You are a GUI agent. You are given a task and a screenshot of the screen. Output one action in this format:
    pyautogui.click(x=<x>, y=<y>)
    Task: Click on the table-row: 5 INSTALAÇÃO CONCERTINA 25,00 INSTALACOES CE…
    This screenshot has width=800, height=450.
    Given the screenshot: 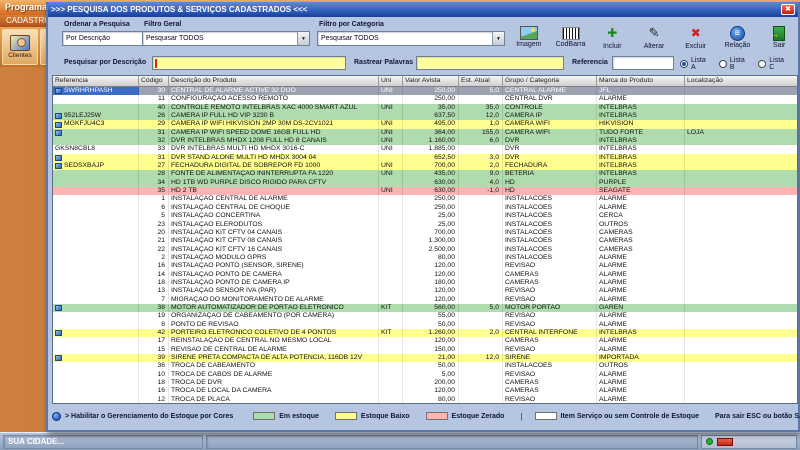 What is the action you would take?
    pyautogui.click(x=425, y=216)
    